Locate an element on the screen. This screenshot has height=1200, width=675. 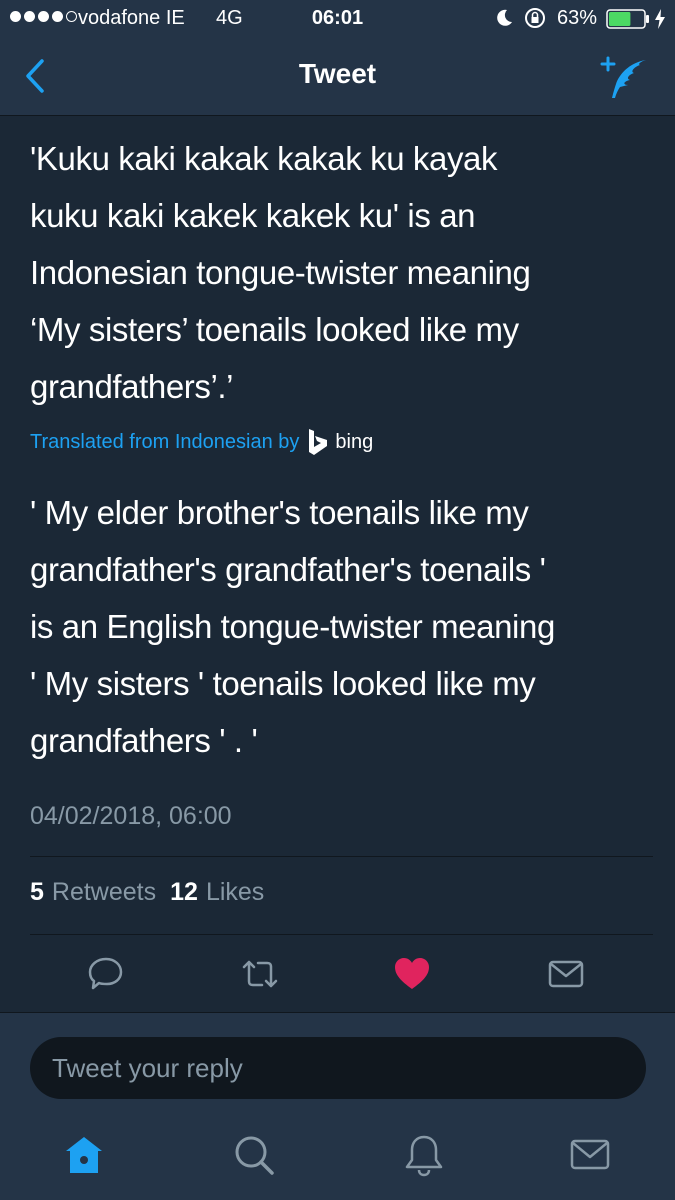
tweet-reply-input is located at coordinates (338, 1068).